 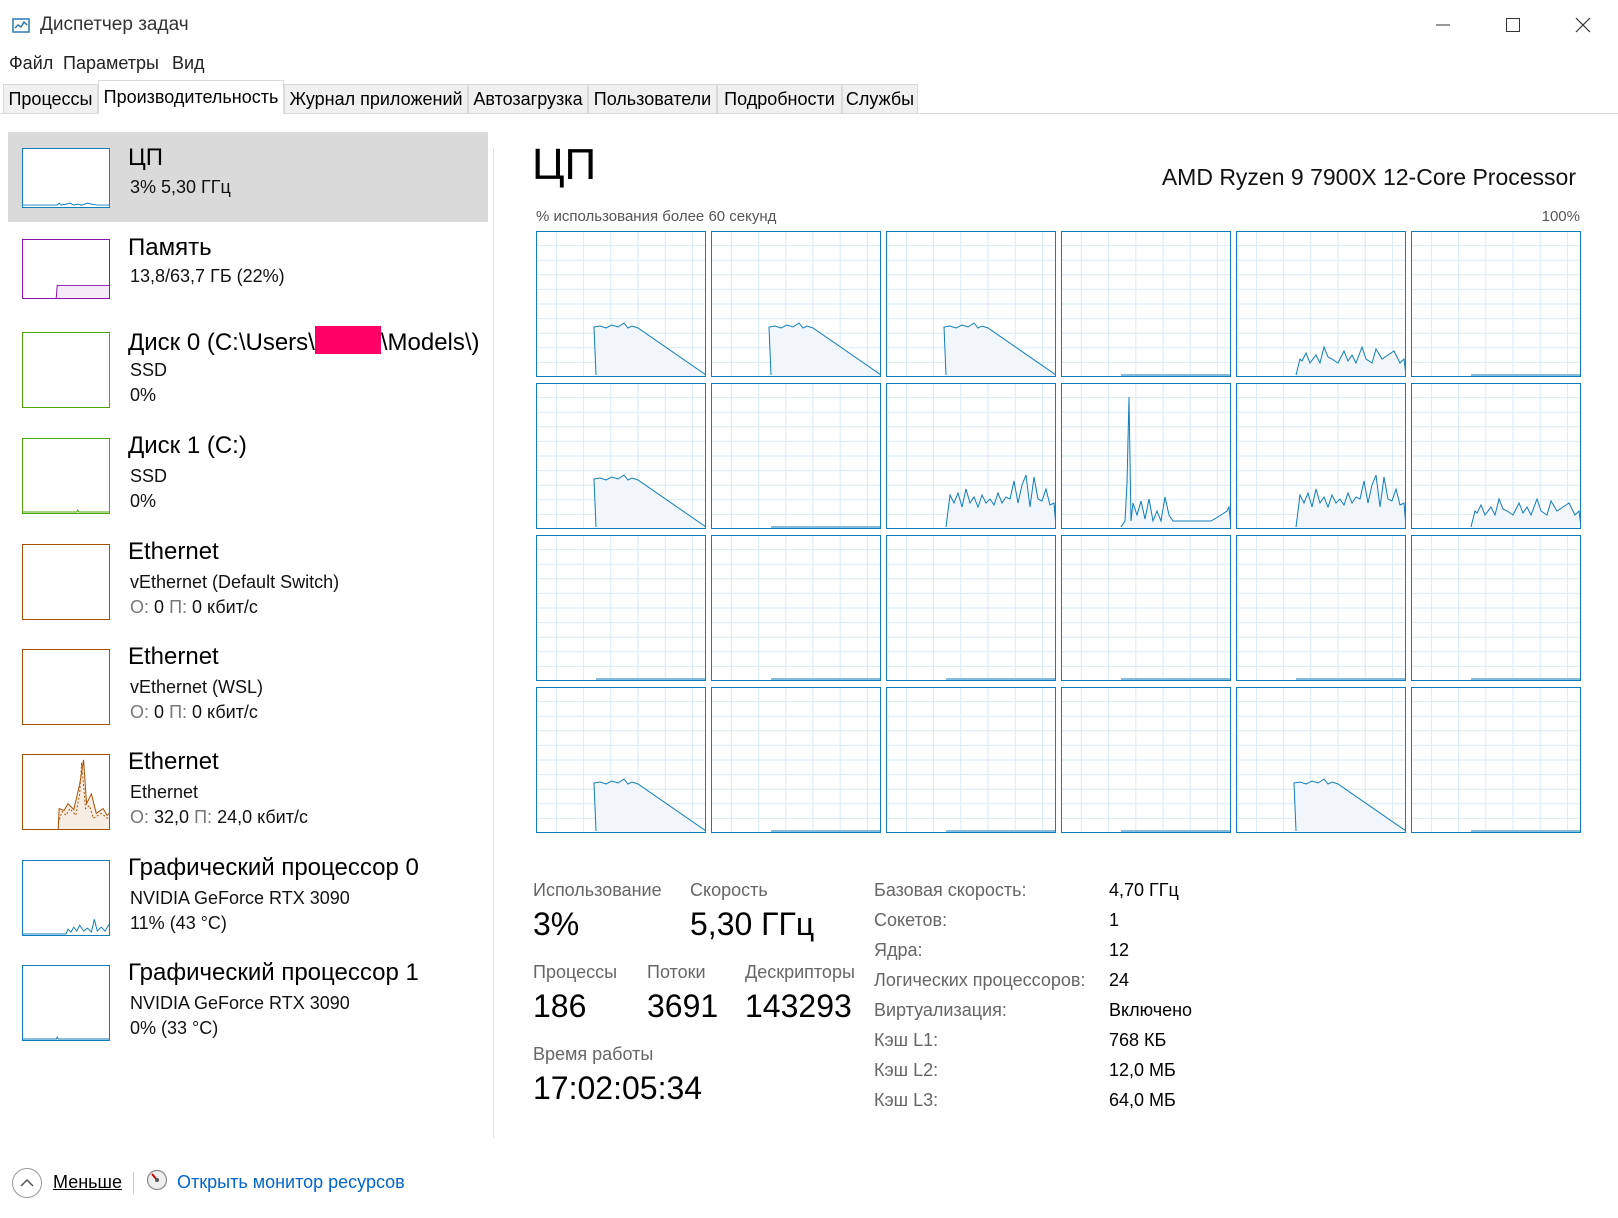 I want to click on info-value: 64,0 МБ, so click(x=1142, y=1100).